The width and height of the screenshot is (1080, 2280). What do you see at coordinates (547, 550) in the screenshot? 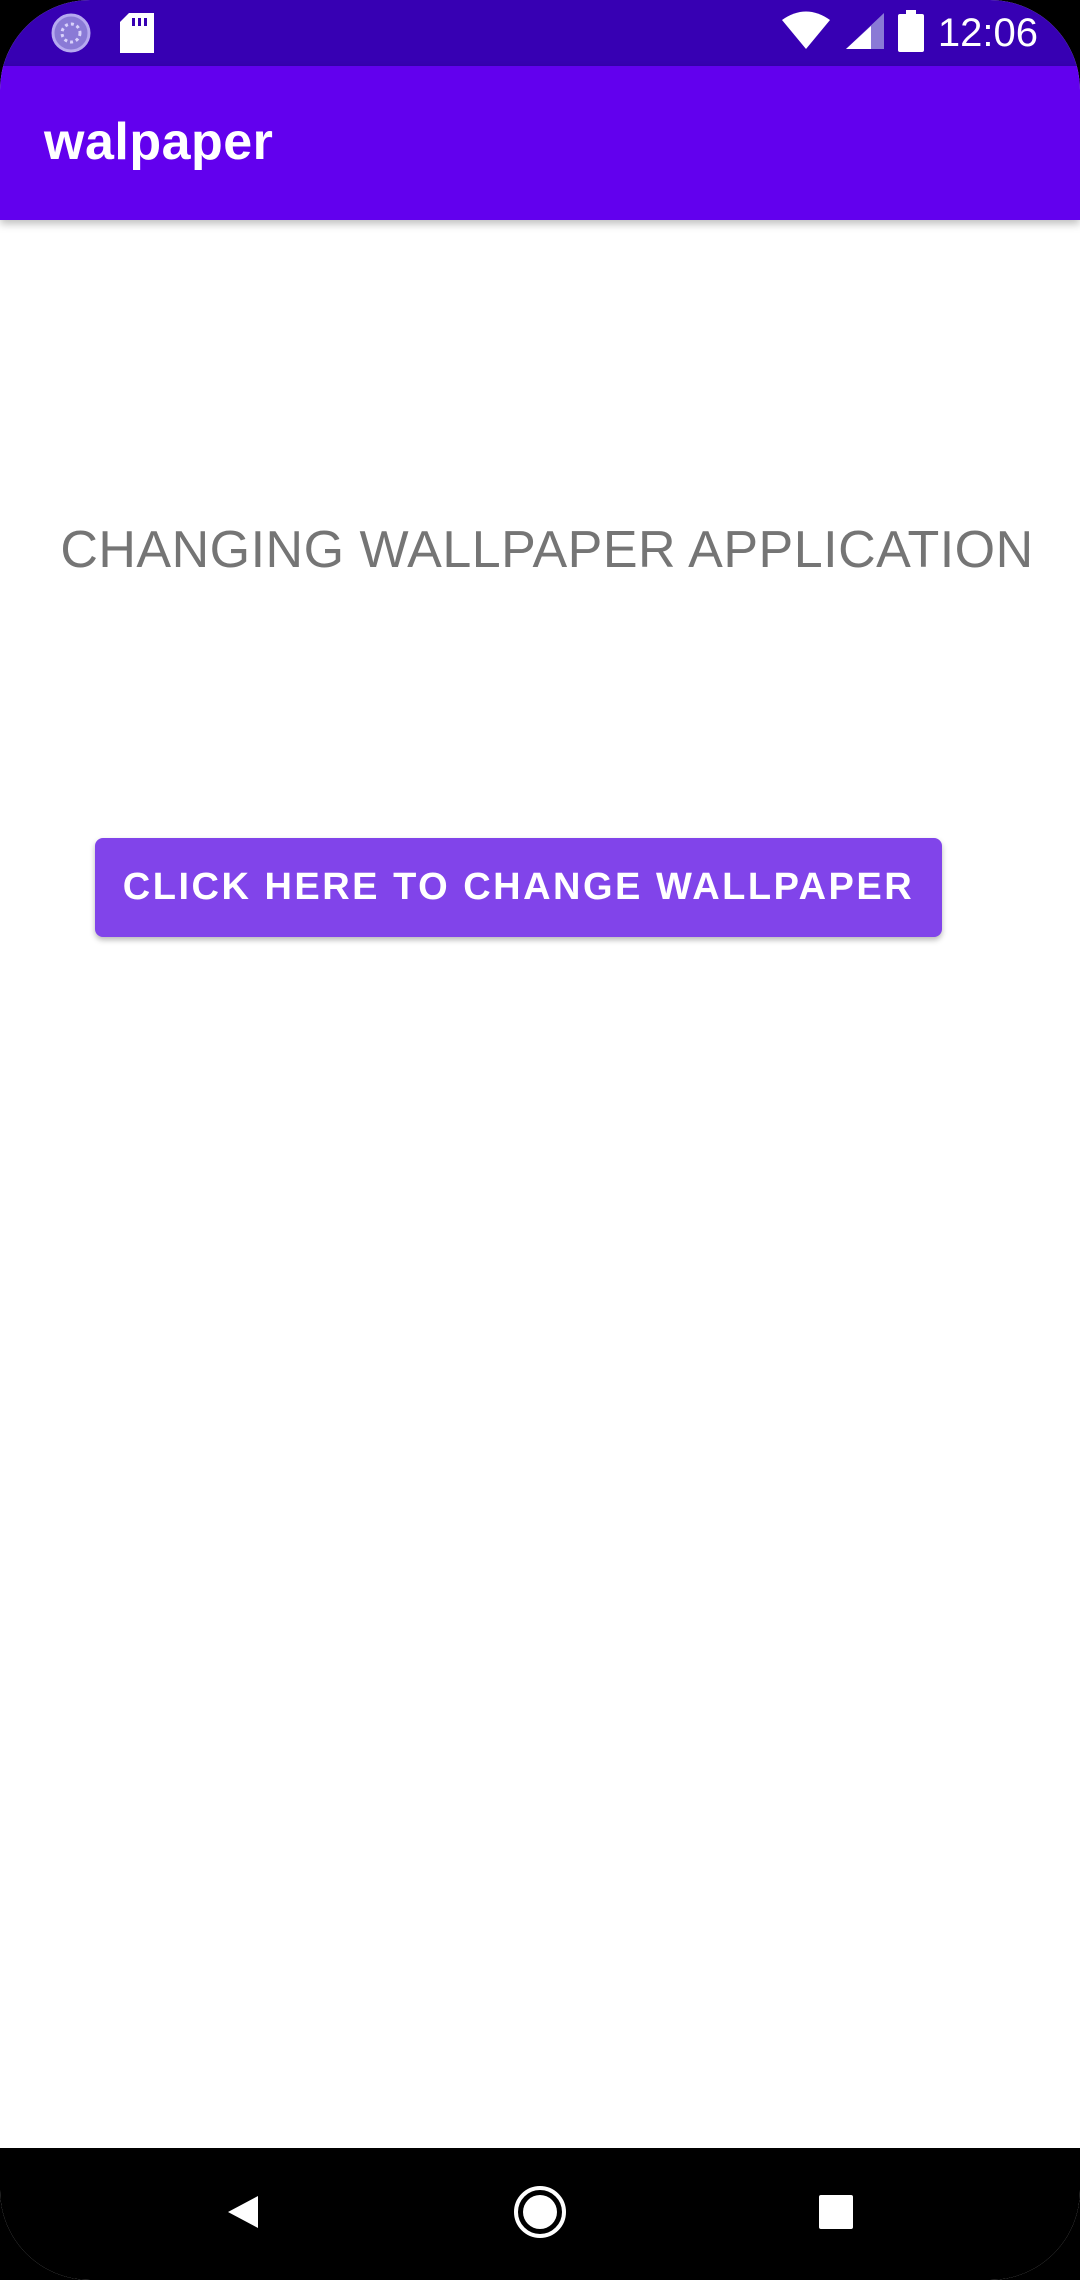
I see `page-headline: CHANGING WALLPAPER APPLICATION` at bounding box center [547, 550].